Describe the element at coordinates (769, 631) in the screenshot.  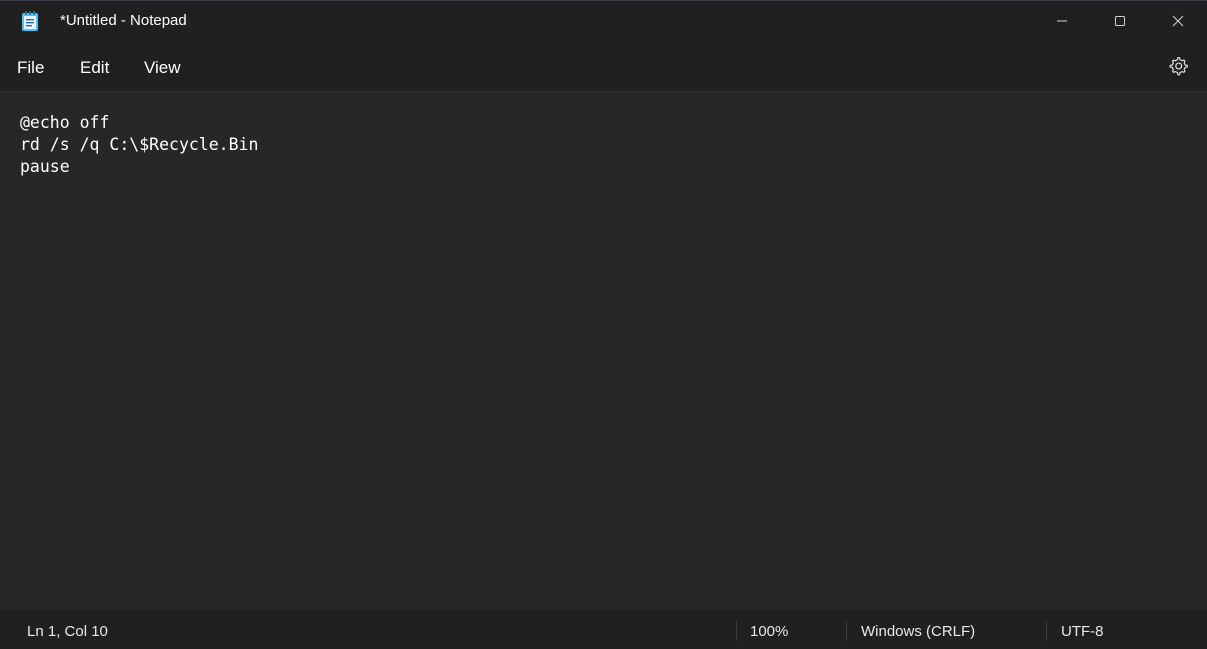
I see `zoom-level: 100%` at that location.